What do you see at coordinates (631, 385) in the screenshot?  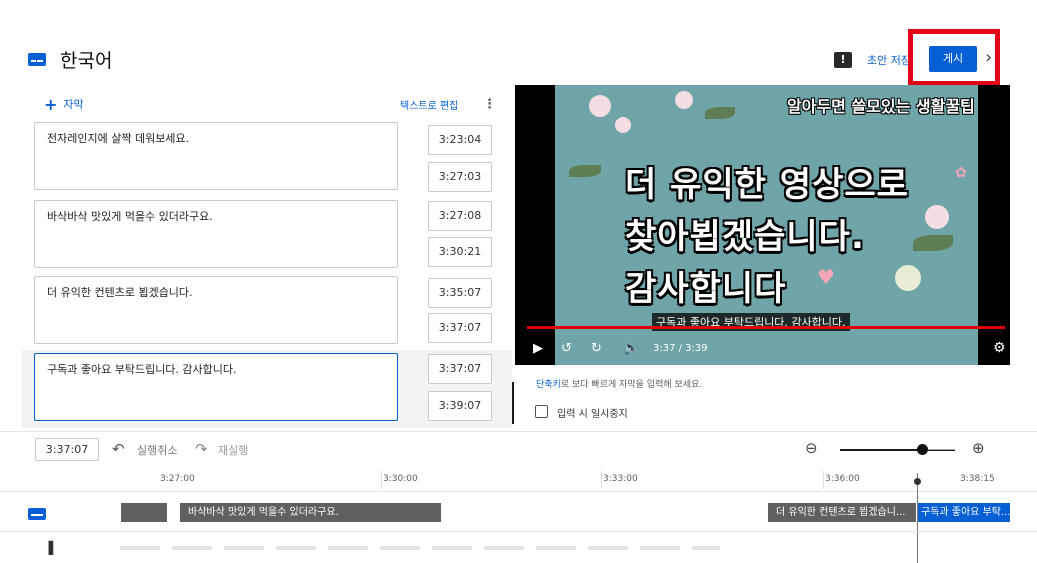 I see `shortcut-hint-text: 로 보다 빠르게 자막을 입력해 보세요.` at bounding box center [631, 385].